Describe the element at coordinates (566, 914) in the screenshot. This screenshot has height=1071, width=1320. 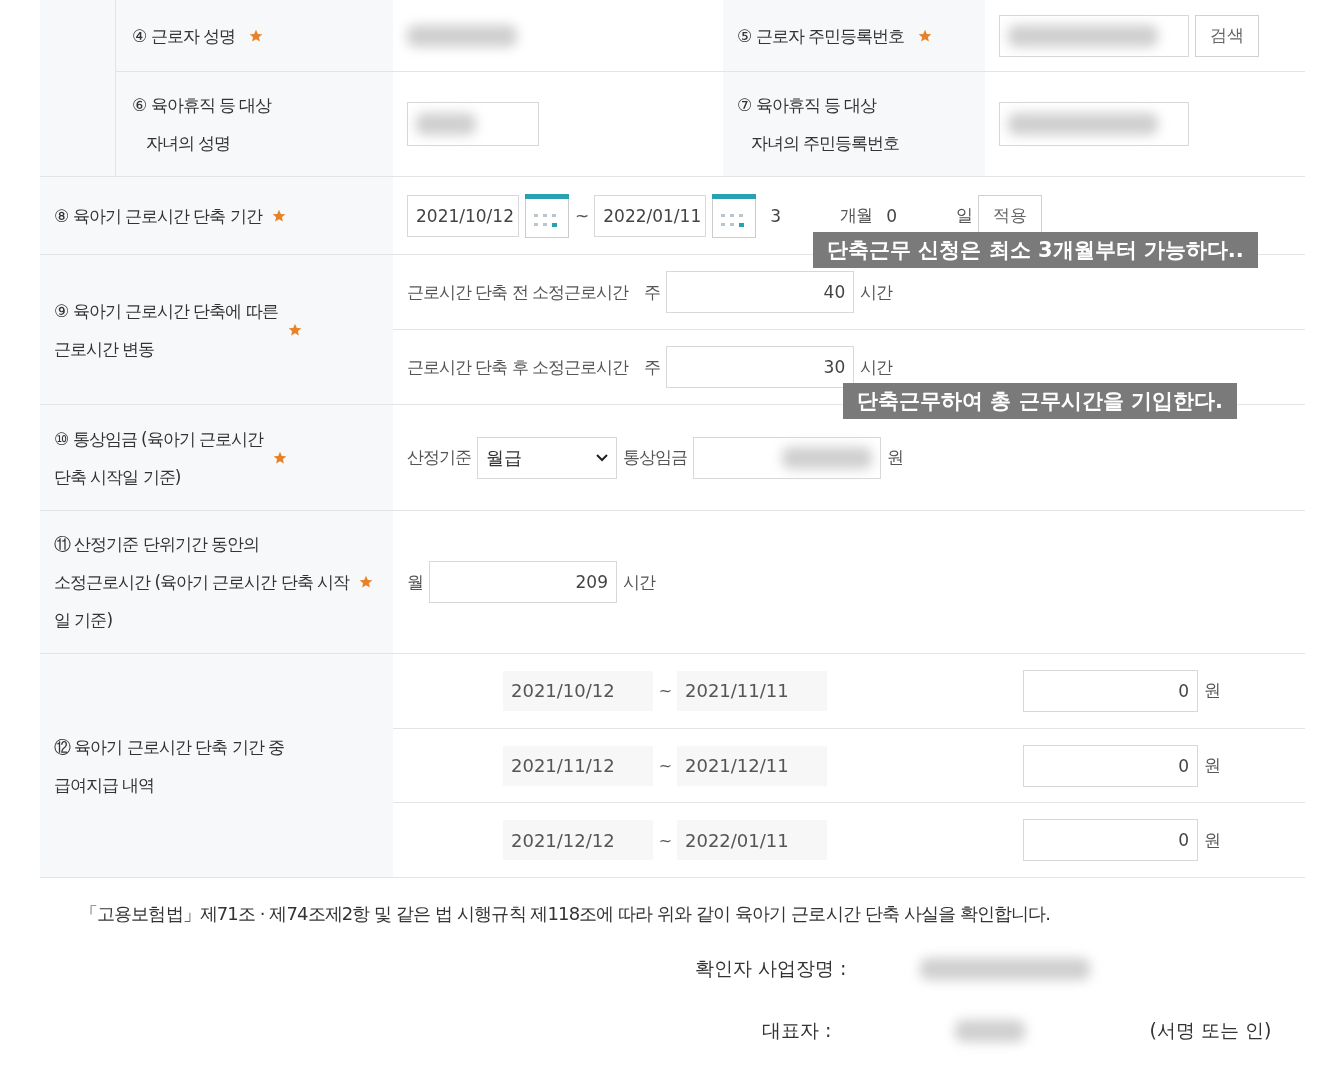
I see `confirmation-statement: 「고용보험법」제71조 · 제74조제2항 및 같은 법 시행규칙 제118조에 따라 위와 같이 육아기 근로시간 단축 사실을 확인합니다.` at that location.